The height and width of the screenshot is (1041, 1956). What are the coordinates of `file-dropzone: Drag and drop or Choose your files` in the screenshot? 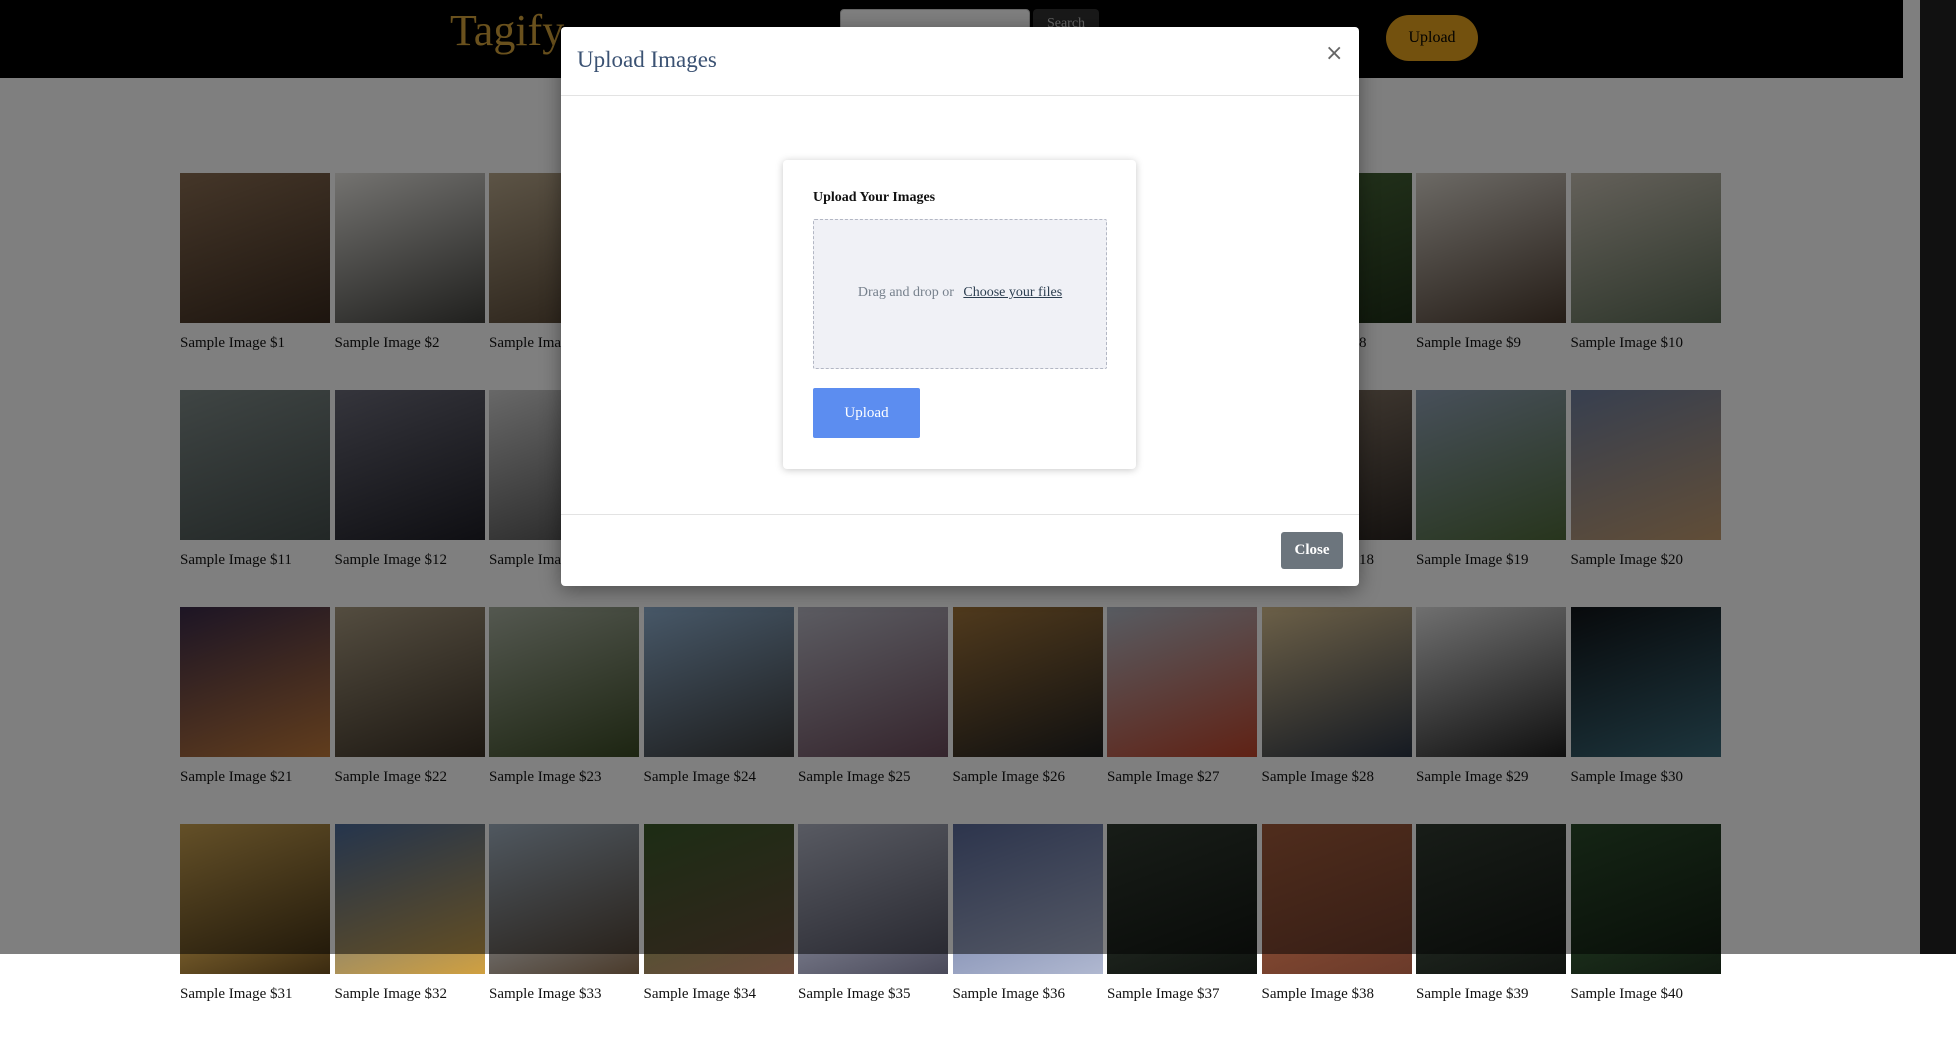 It's located at (960, 294).